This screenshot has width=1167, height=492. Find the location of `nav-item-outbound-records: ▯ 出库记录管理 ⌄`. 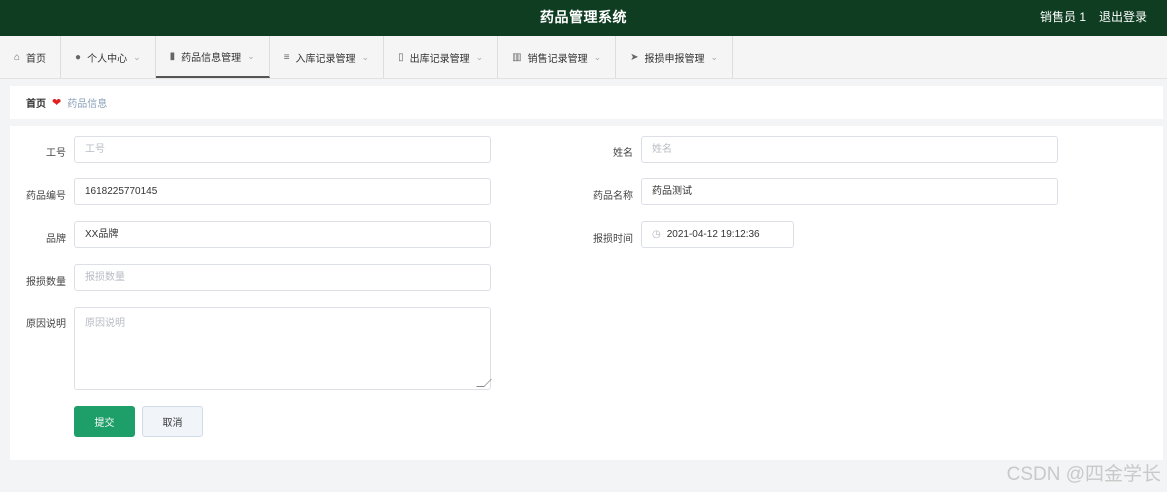

nav-item-outbound-records: ▯ 出库记录管理 ⌄ is located at coordinates (441, 57).